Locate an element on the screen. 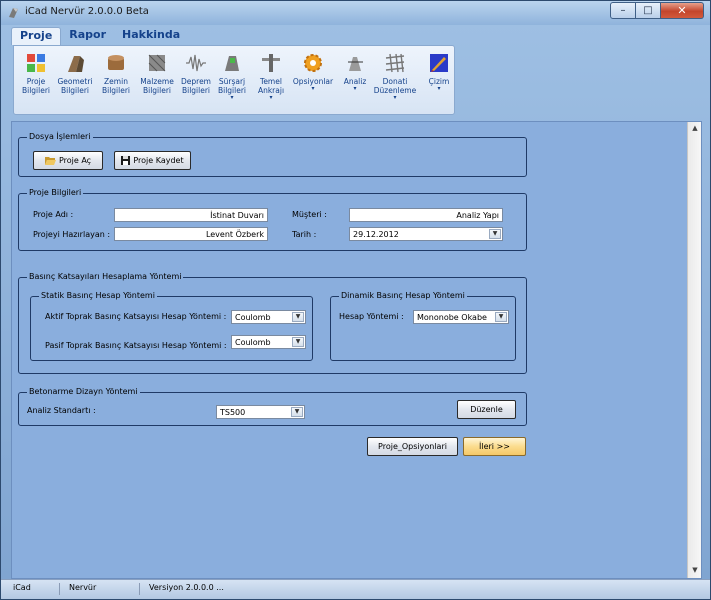  group-title: Statik Basınç Hesap Yöntemi is located at coordinates (98, 295).